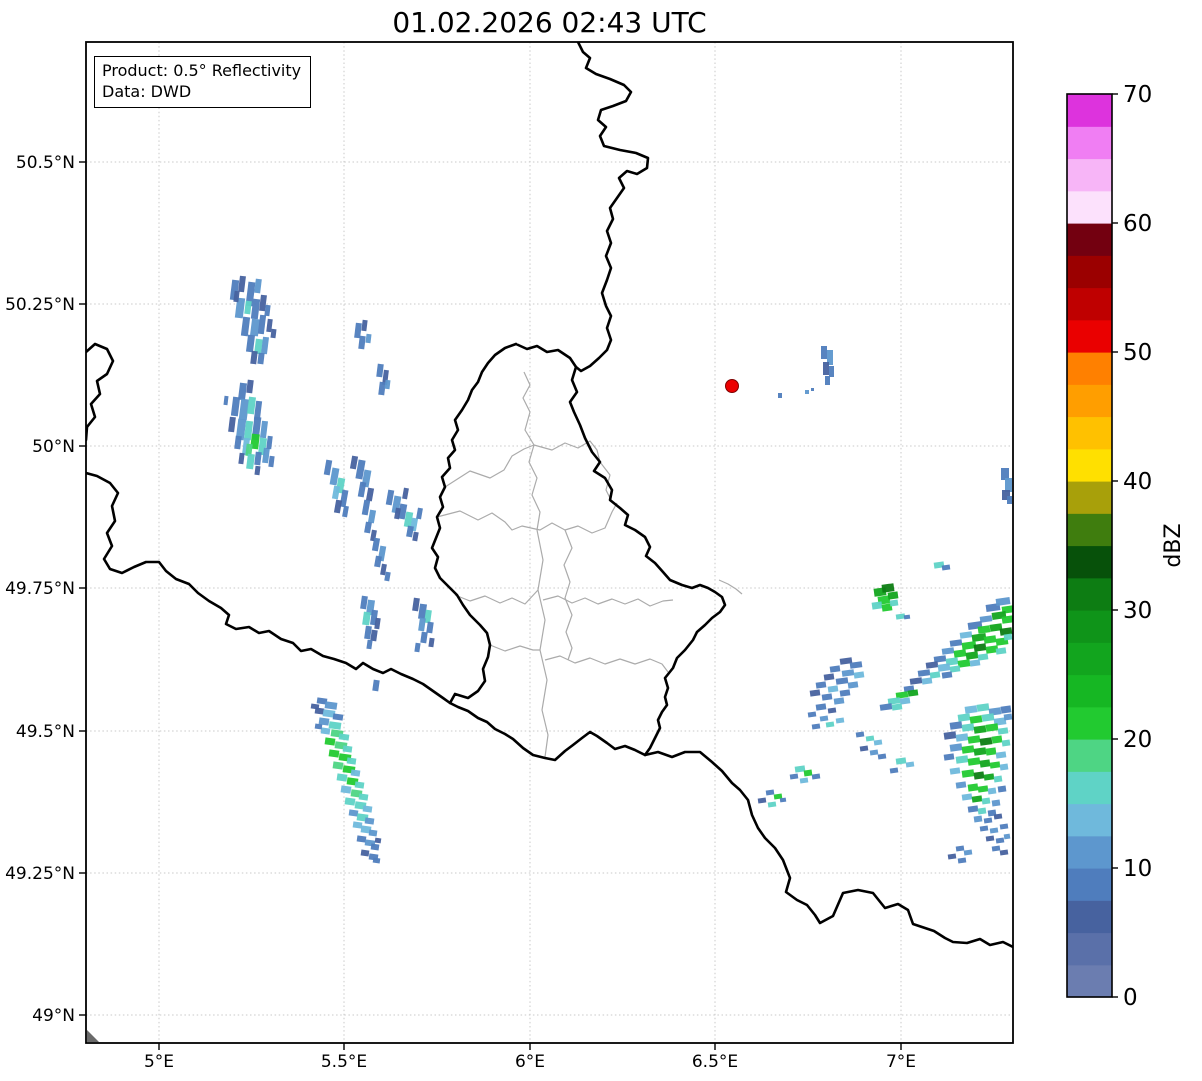  Describe the element at coordinates (1137, 353) in the screenshot. I see `colorbar-tick-label: 50` at that location.